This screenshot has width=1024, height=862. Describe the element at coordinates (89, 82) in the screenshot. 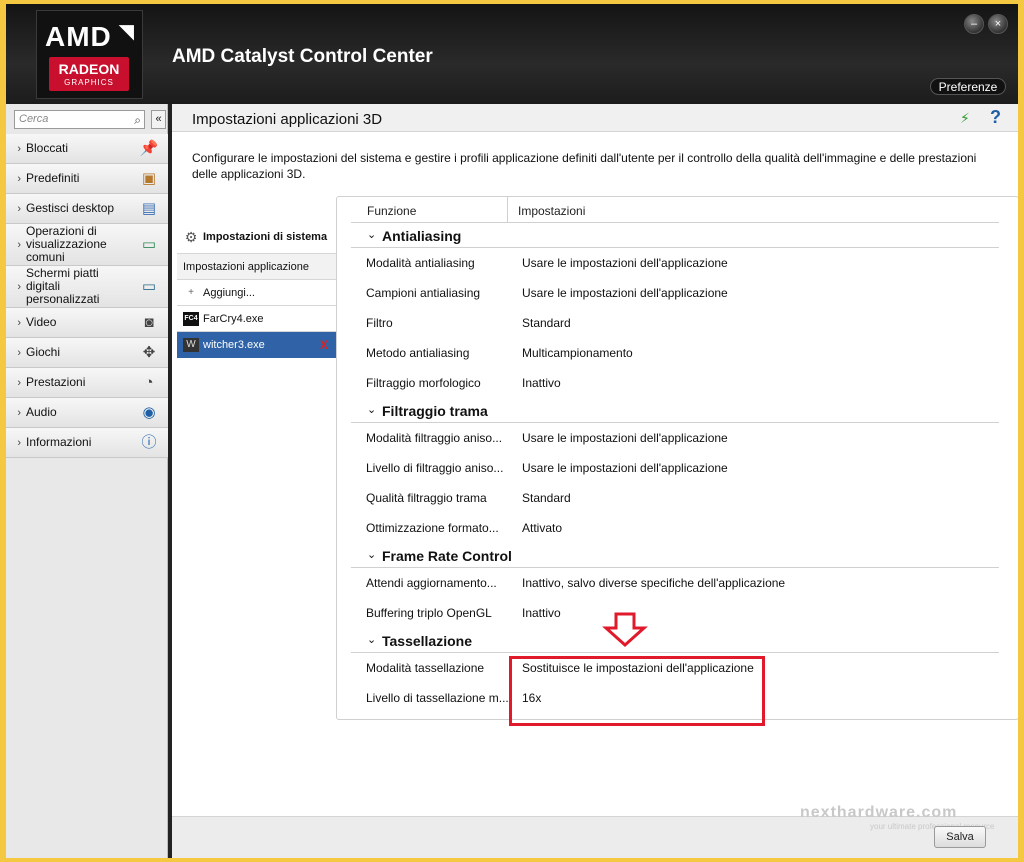

I see `logo-sub: GRAPHICS` at that location.